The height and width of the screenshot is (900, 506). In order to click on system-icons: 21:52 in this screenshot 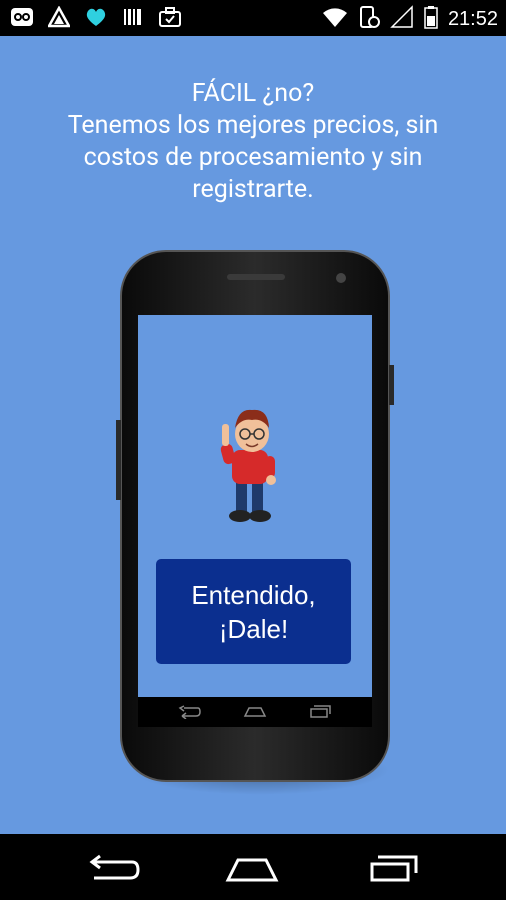, I will do `click(410, 19)`.